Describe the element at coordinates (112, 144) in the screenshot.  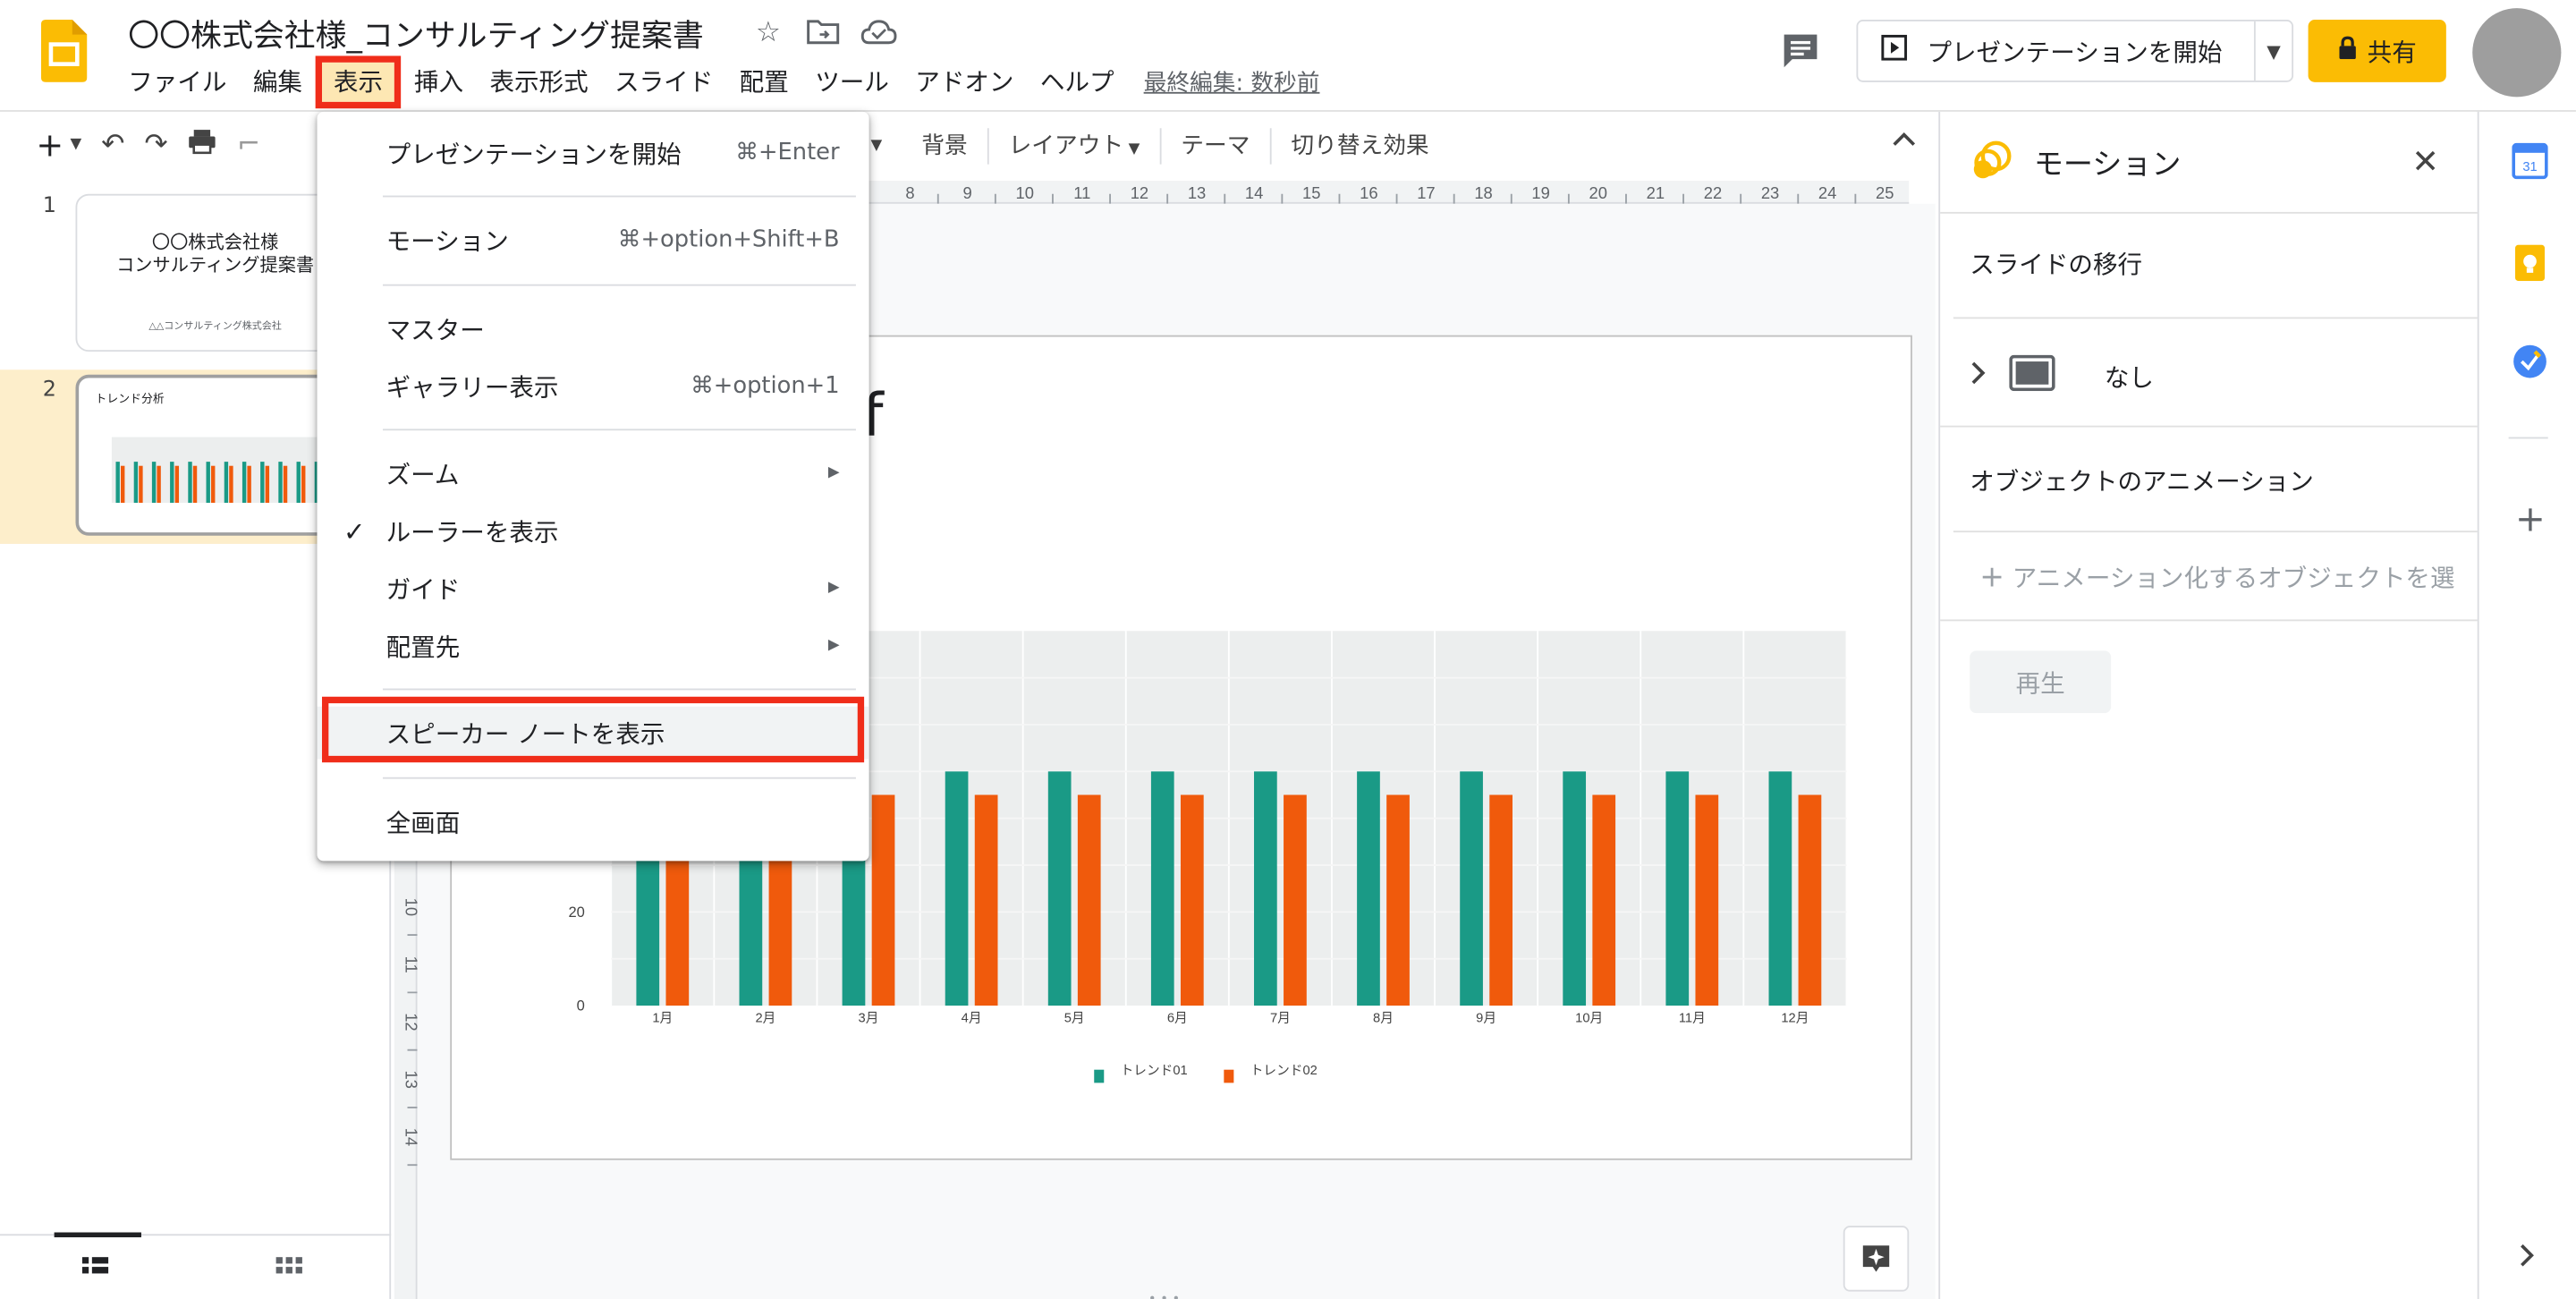
I see `undo-icon: ↶` at that location.